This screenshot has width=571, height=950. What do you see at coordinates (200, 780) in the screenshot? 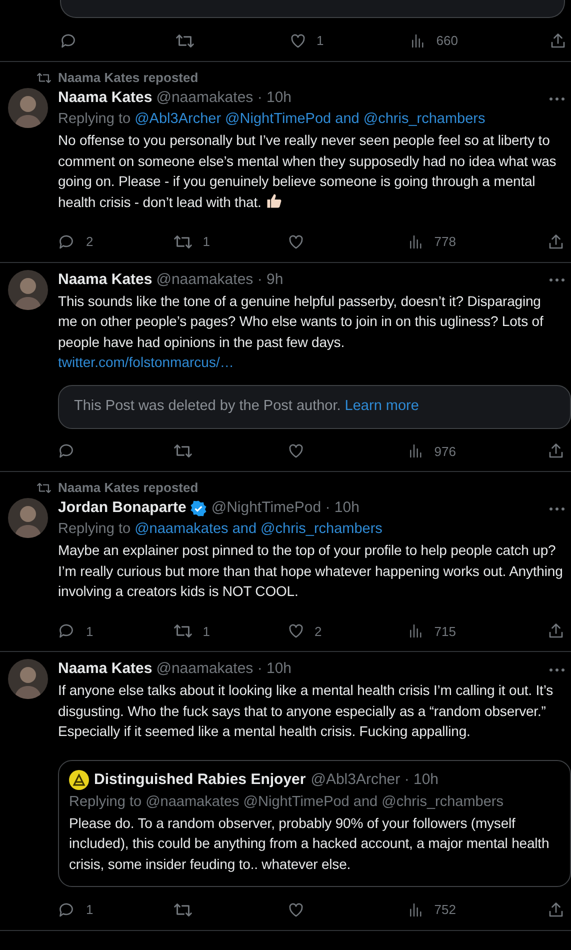
I see `author-name: Distinguished Rabies Enjoyer` at bounding box center [200, 780].